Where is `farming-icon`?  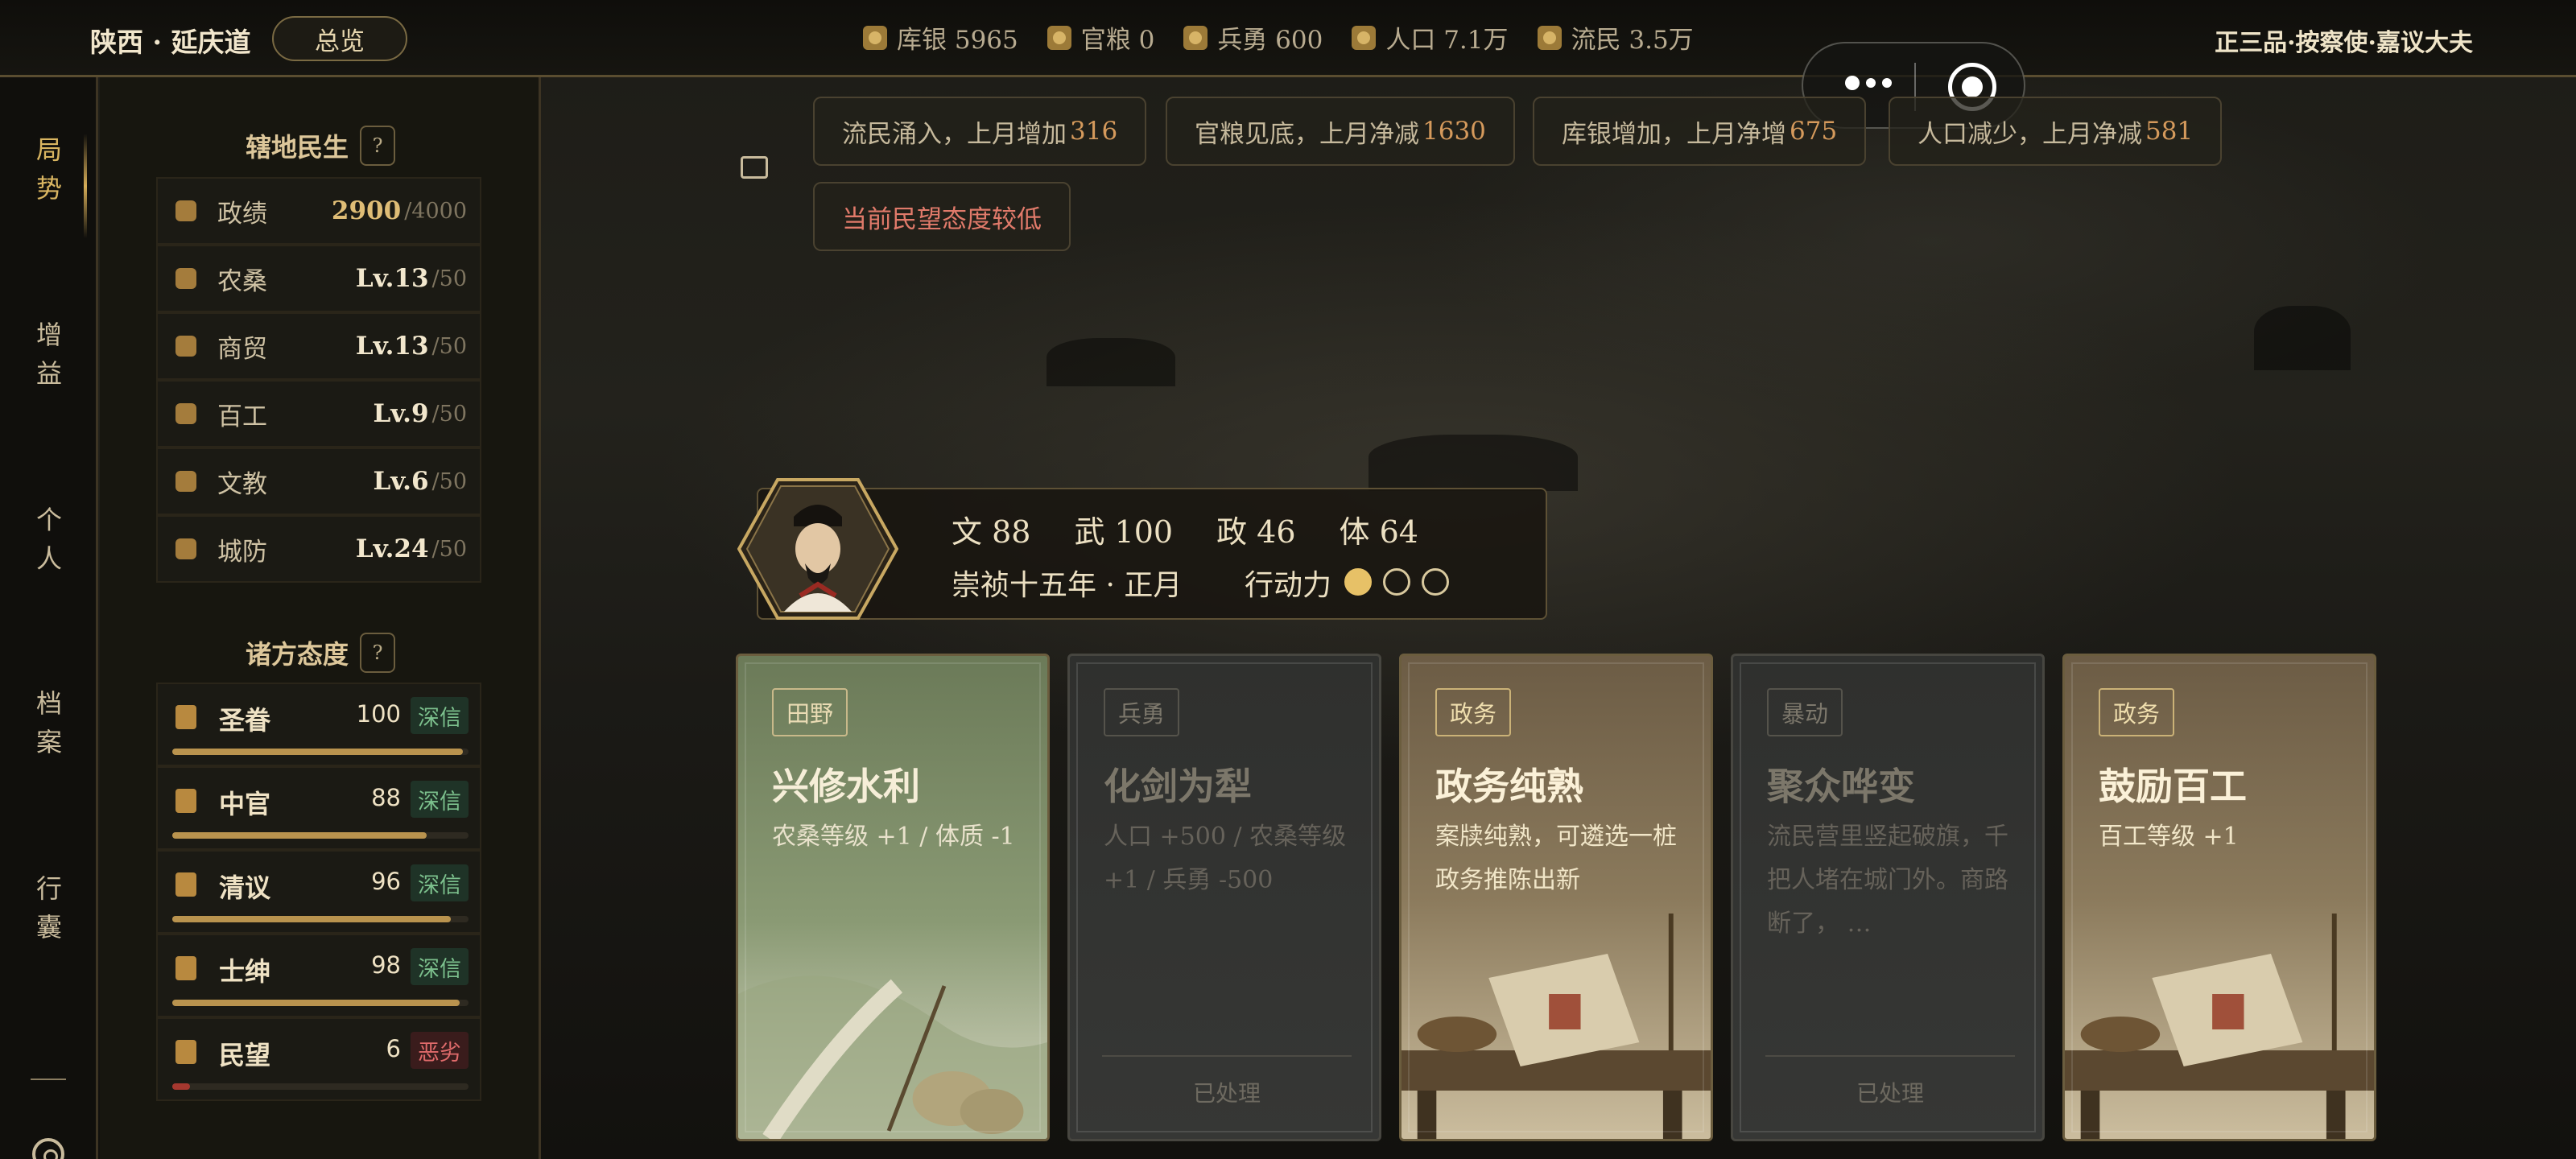
farming-icon is located at coordinates (185, 278).